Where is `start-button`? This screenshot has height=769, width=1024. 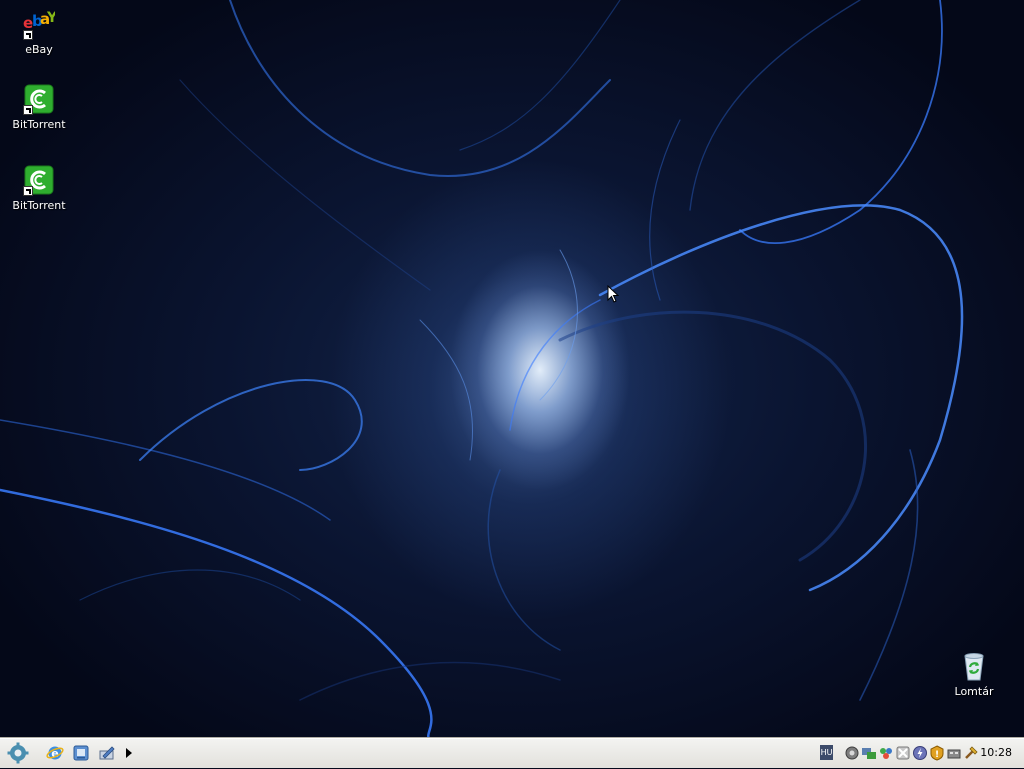 start-button is located at coordinates (18, 753).